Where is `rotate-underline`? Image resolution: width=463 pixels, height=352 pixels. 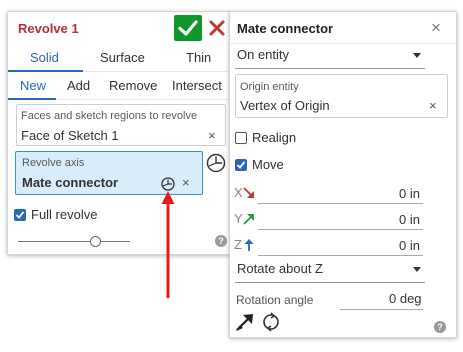
rotate-underline is located at coordinates (330, 282).